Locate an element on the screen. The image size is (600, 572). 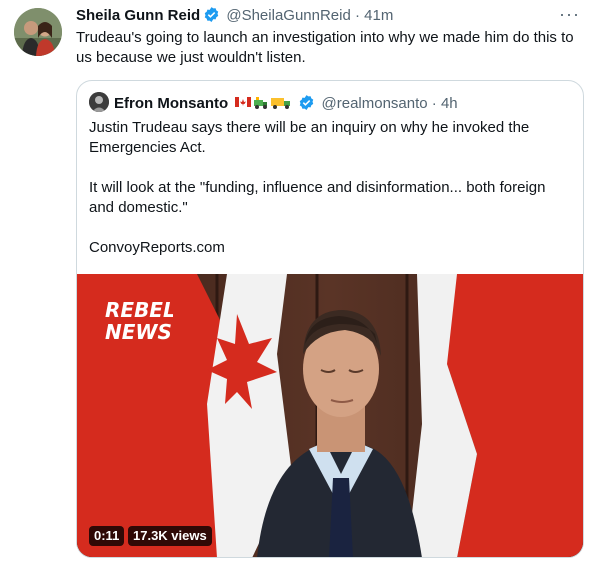
logo-line-1: REBEL is located at coordinates (139, 310).